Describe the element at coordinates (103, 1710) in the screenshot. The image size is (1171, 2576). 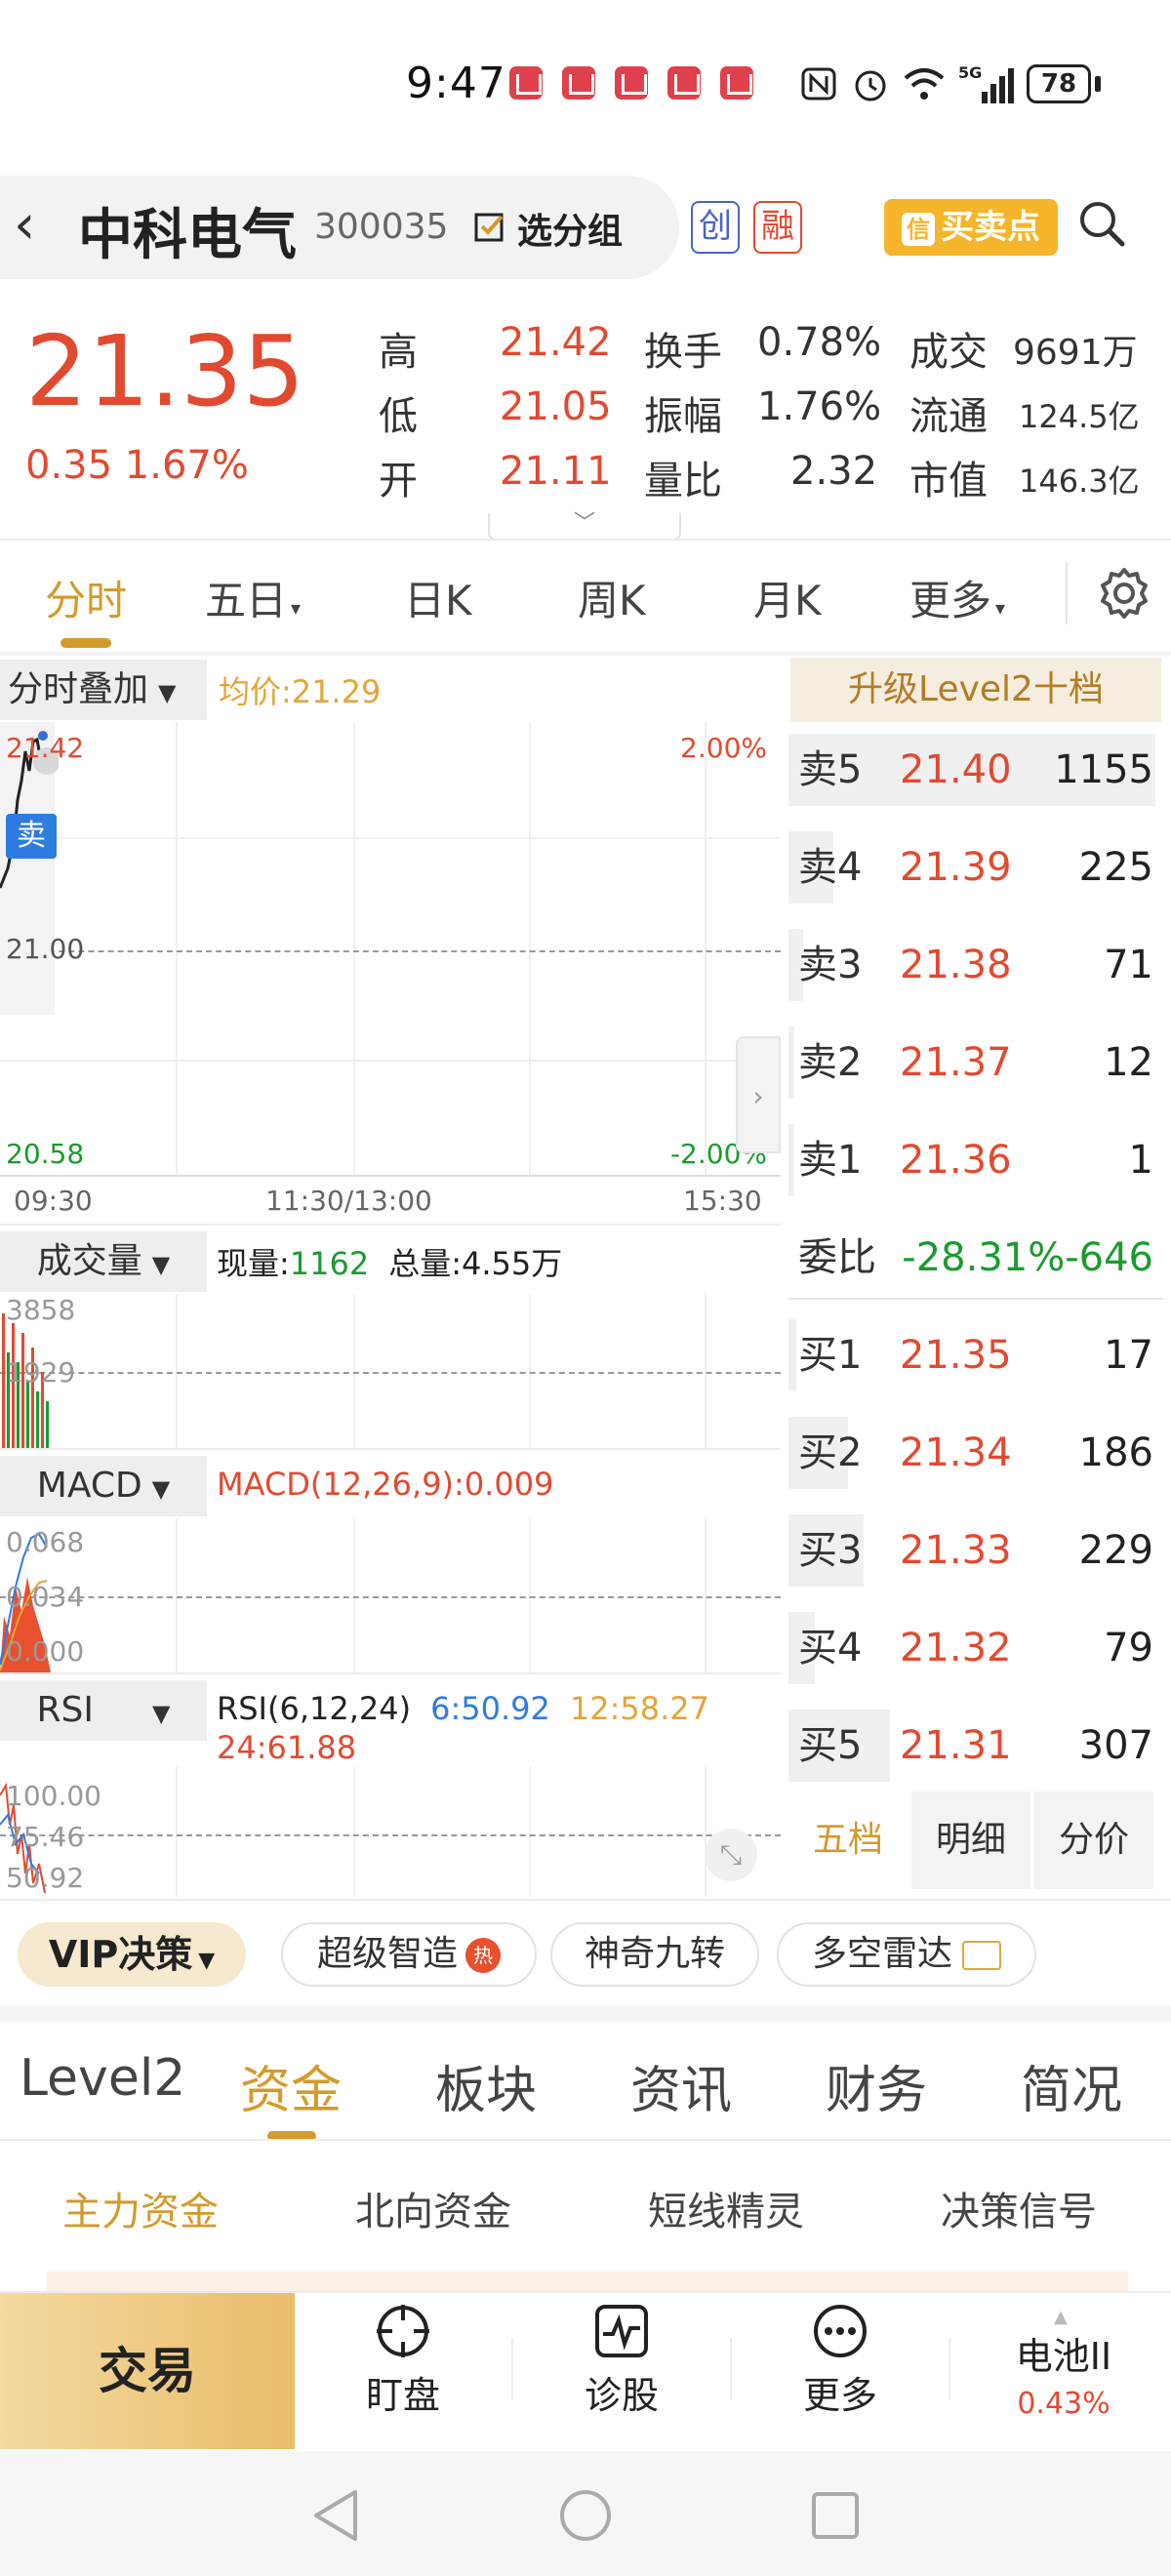
I see `rsi-dropdown: RSI ▼` at that location.